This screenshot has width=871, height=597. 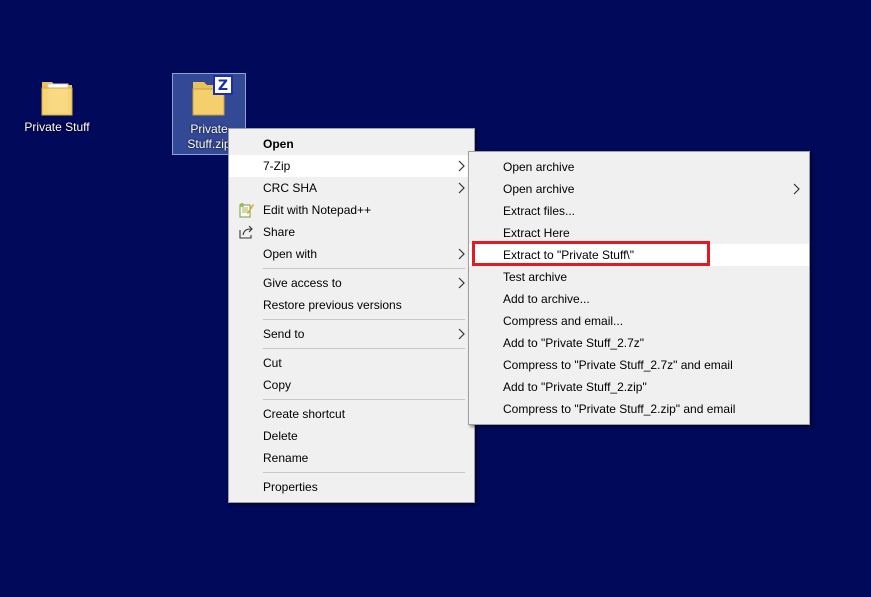 What do you see at coordinates (351, 487) in the screenshot?
I see `menu-item-properties: Properties` at bounding box center [351, 487].